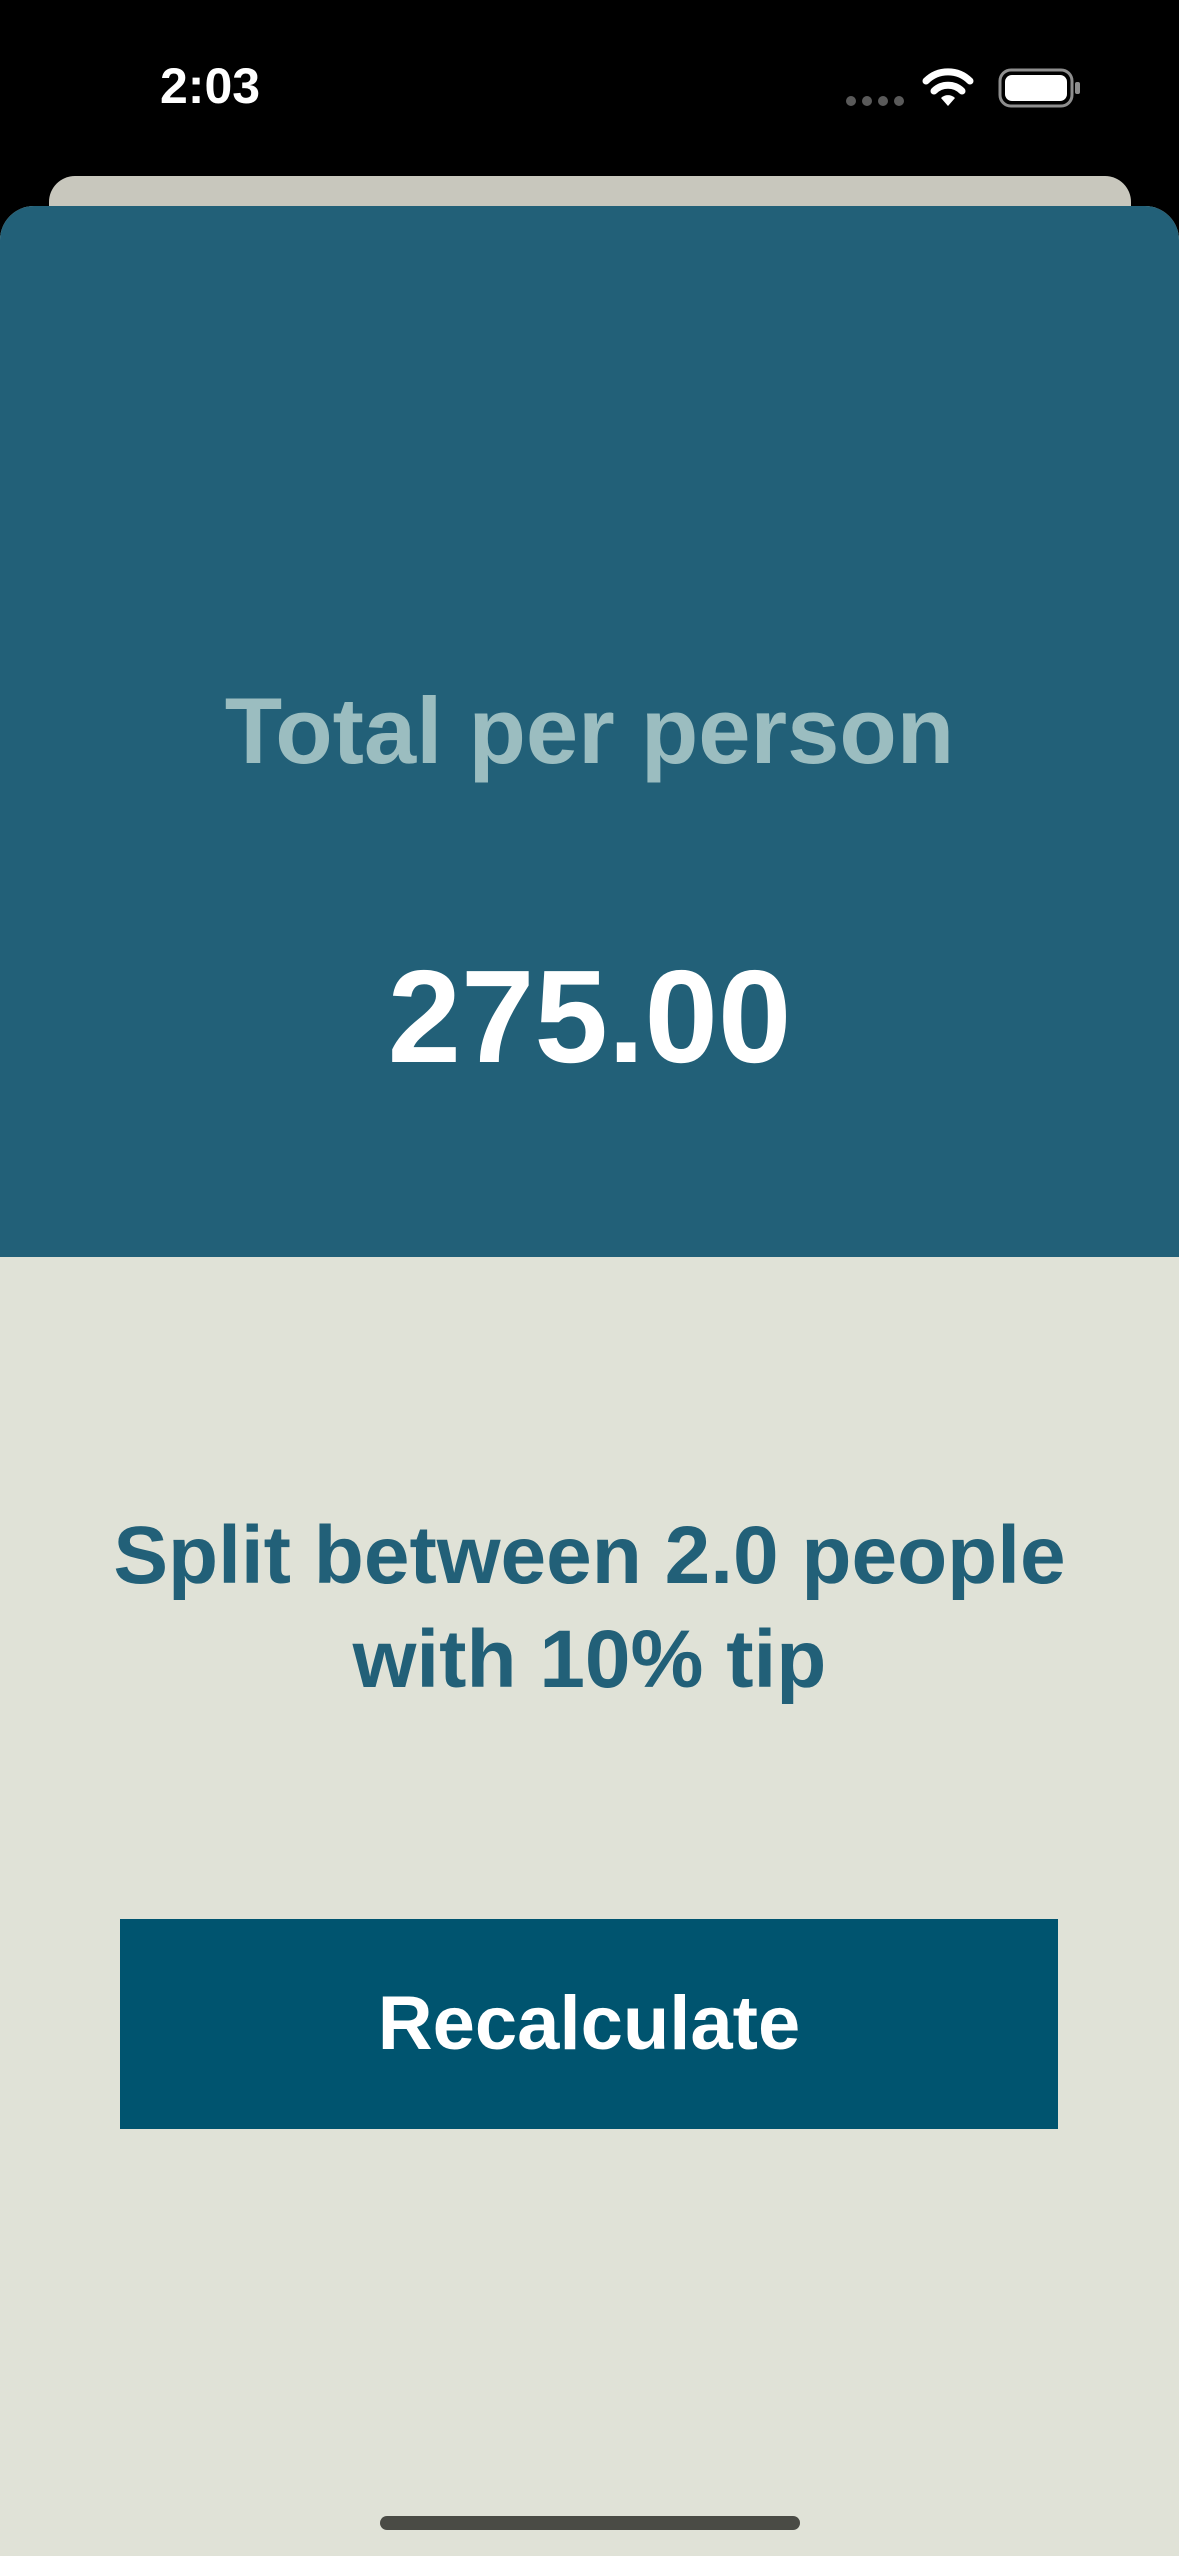 The width and height of the screenshot is (1179, 2556). I want to click on wifi-icon, so click(948, 87).